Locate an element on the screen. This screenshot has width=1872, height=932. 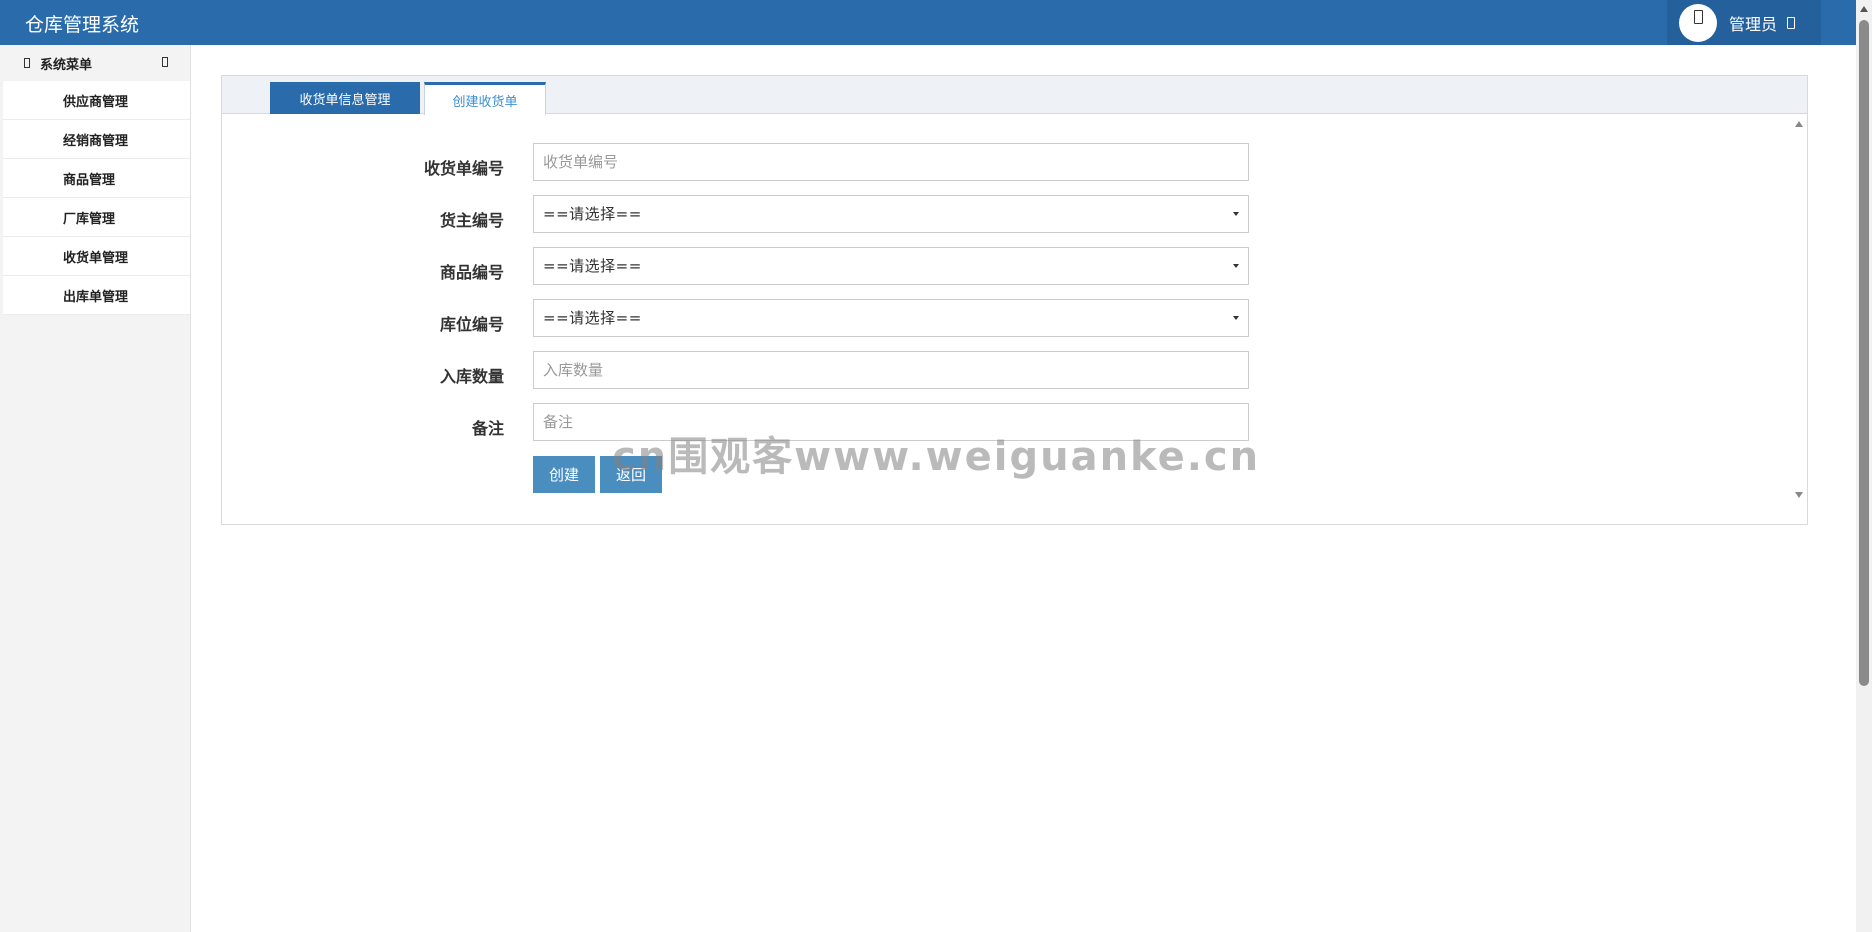
page-scrollbar is located at coordinates (1864, 466).